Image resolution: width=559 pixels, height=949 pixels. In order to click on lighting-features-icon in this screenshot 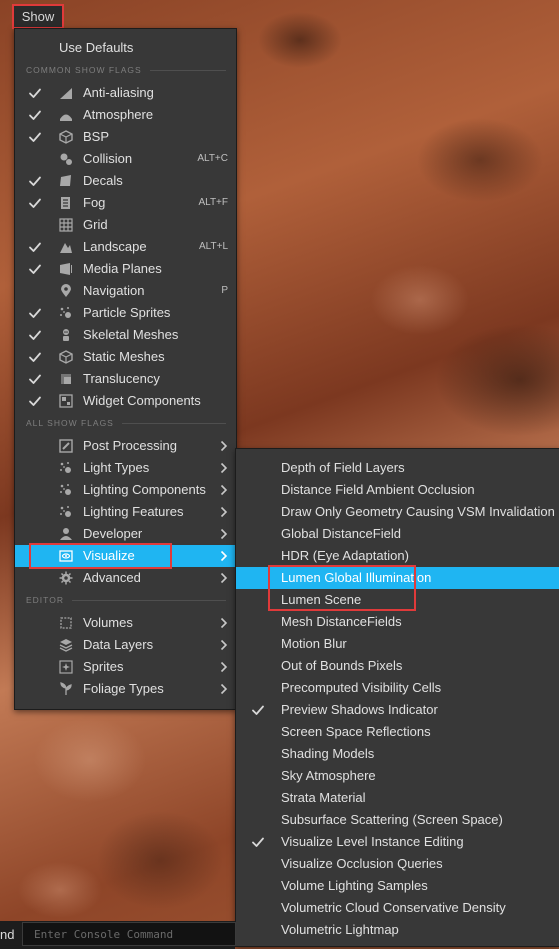, I will do `click(66, 512)`.